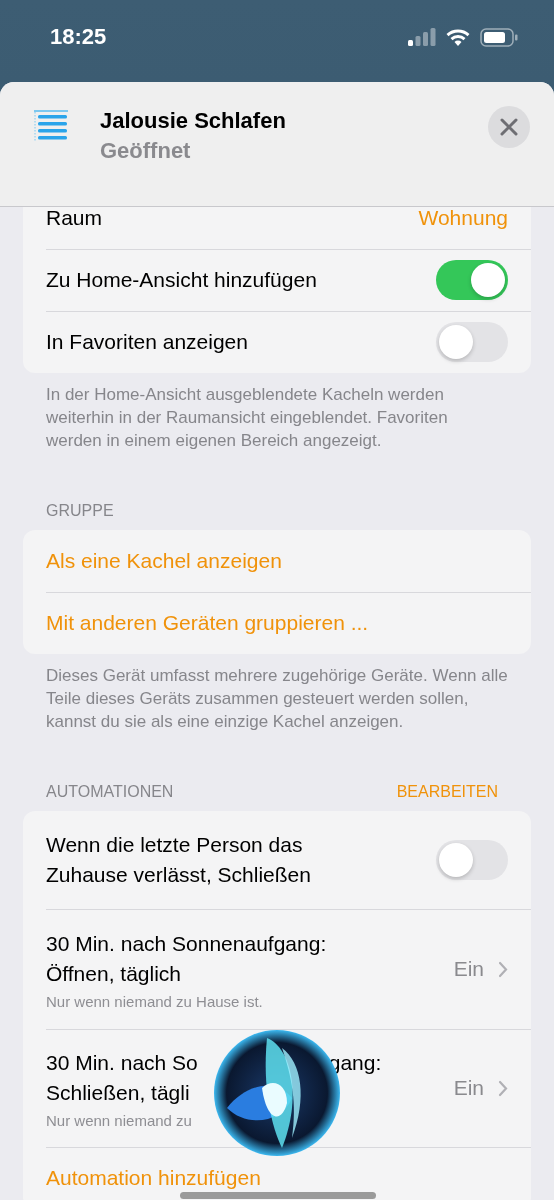 This screenshot has width=554, height=1200. I want to click on room-value: Wohnung, so click(463, 218).